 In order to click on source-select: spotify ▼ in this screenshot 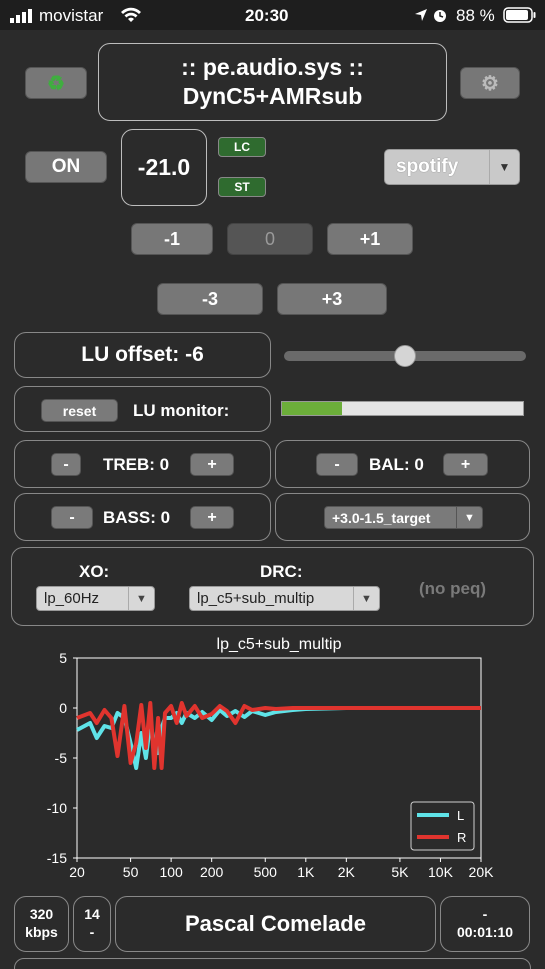, I will do `click(452, 167)`.